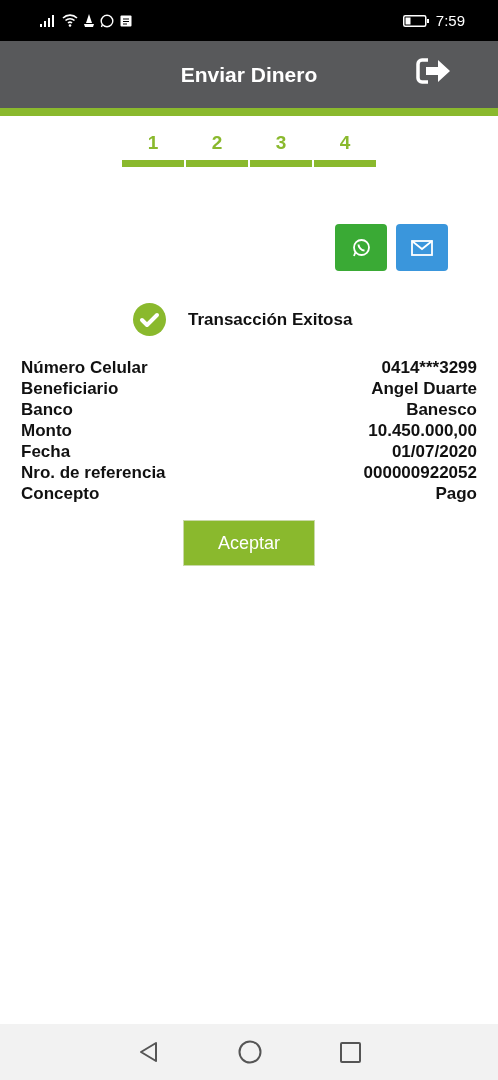  Describe the element at coordinates (89, 20) in the screenshot. I see `boat-icon` at that location.